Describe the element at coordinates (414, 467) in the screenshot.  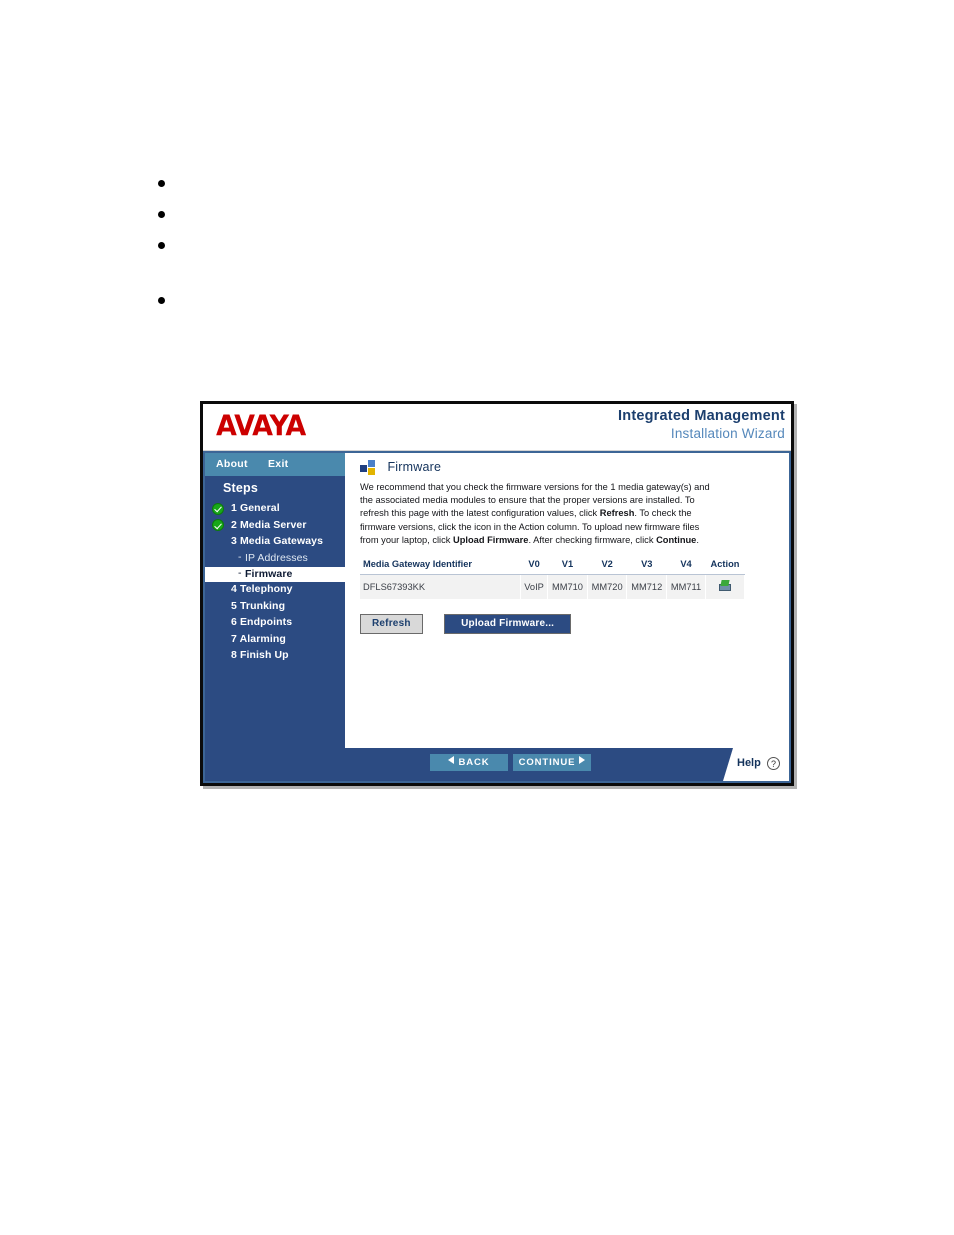
I see `page-title-label: Firmware` at that location.